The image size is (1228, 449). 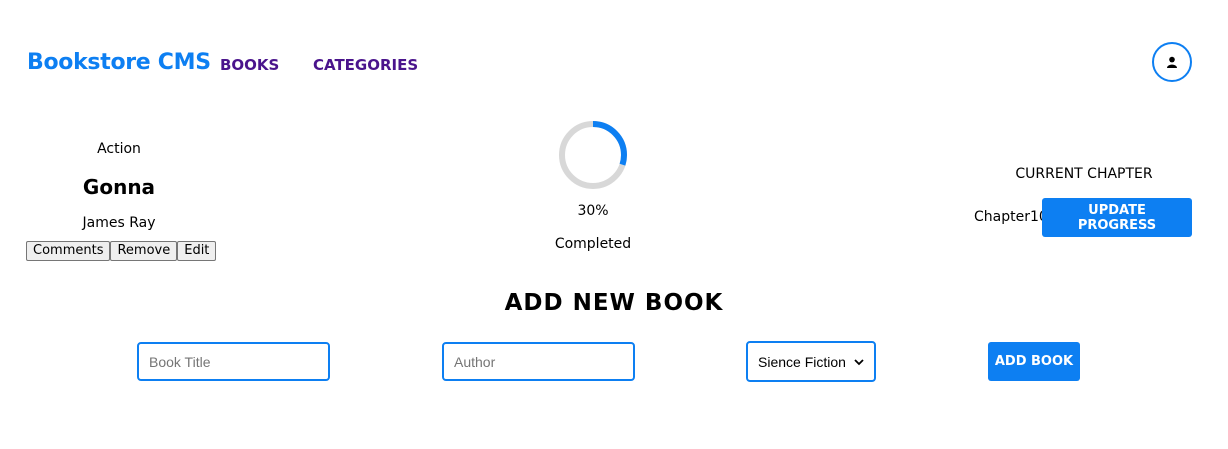 I want to click on book-info: Action Gonna James Ray, so click(x=119, y=184).